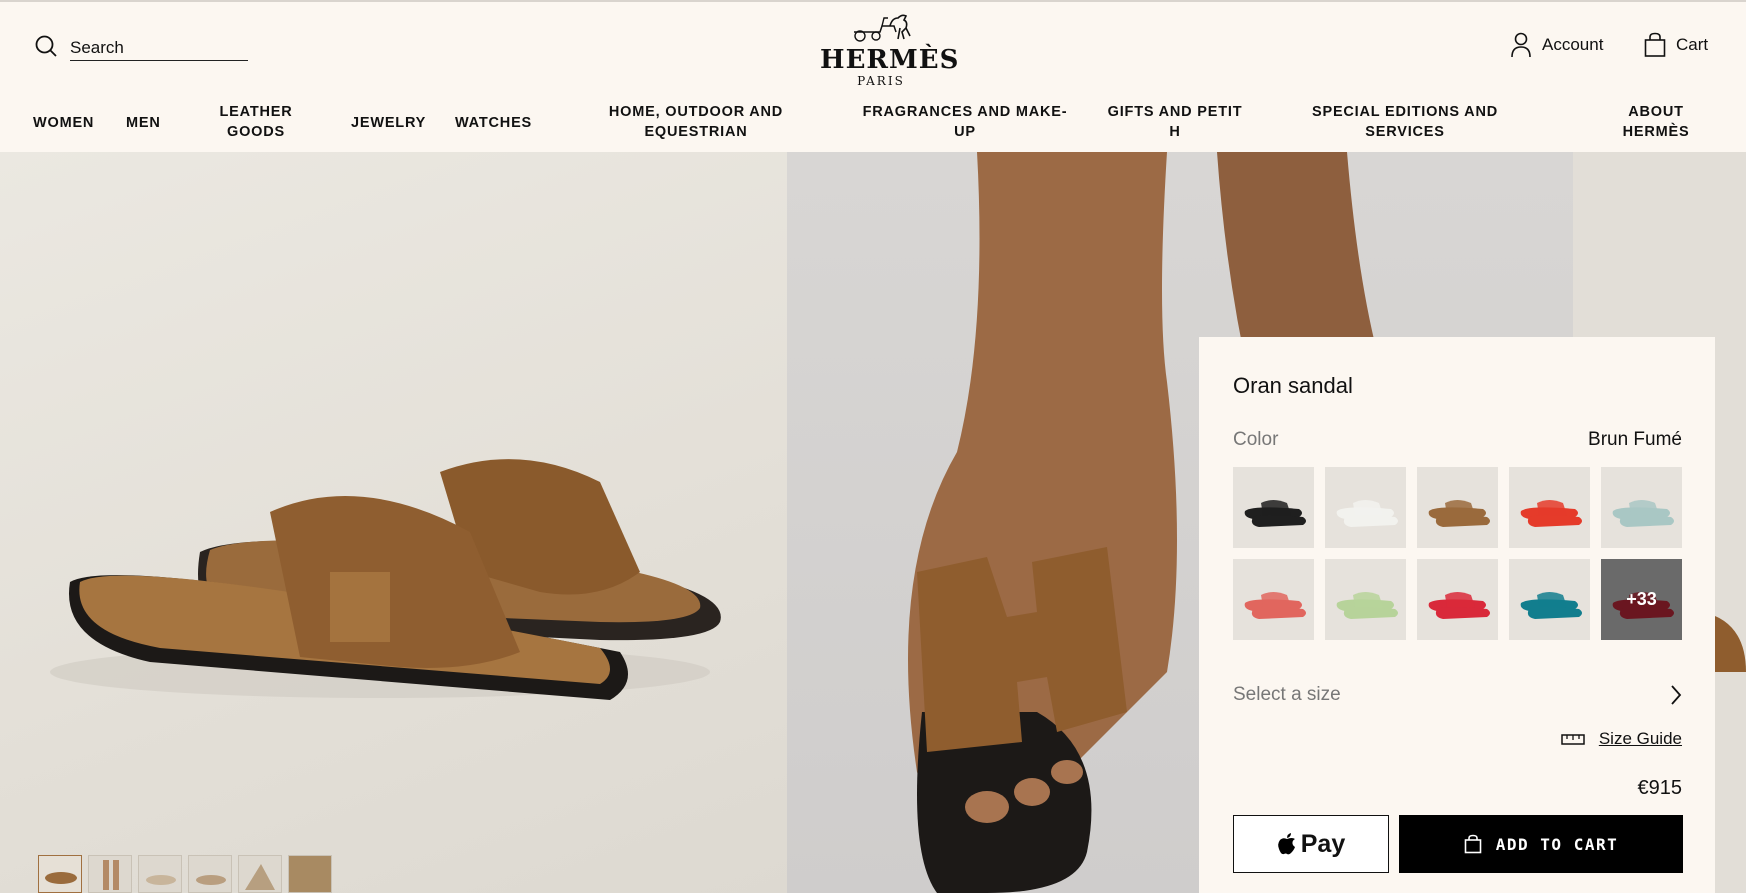  What do you see at coordinates (882, 28) in the screenshot?
I see `horse-carriage-icon` at bounding box center [882, 28].